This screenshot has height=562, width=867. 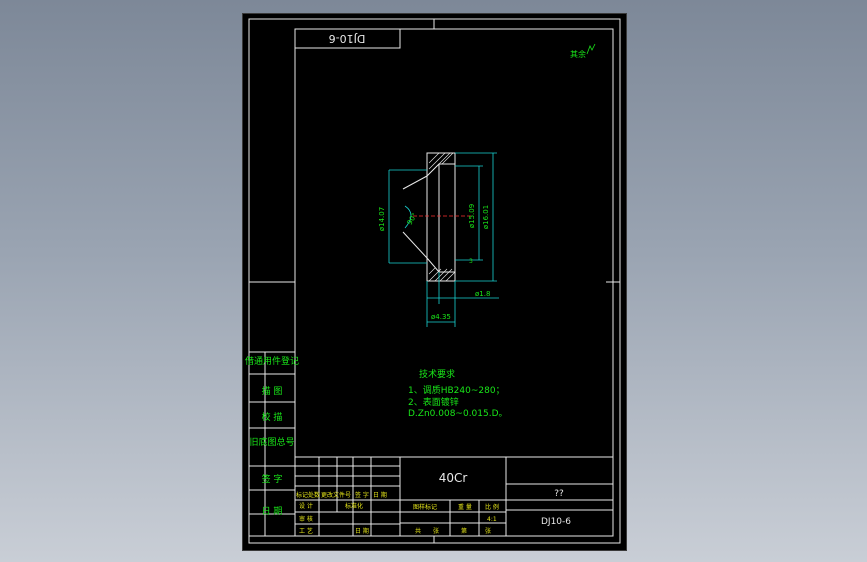 What do you see at coordinates (272, 479) in the screenshot?
I see `left-label5: 签 字` at bounding box center [272, 479].